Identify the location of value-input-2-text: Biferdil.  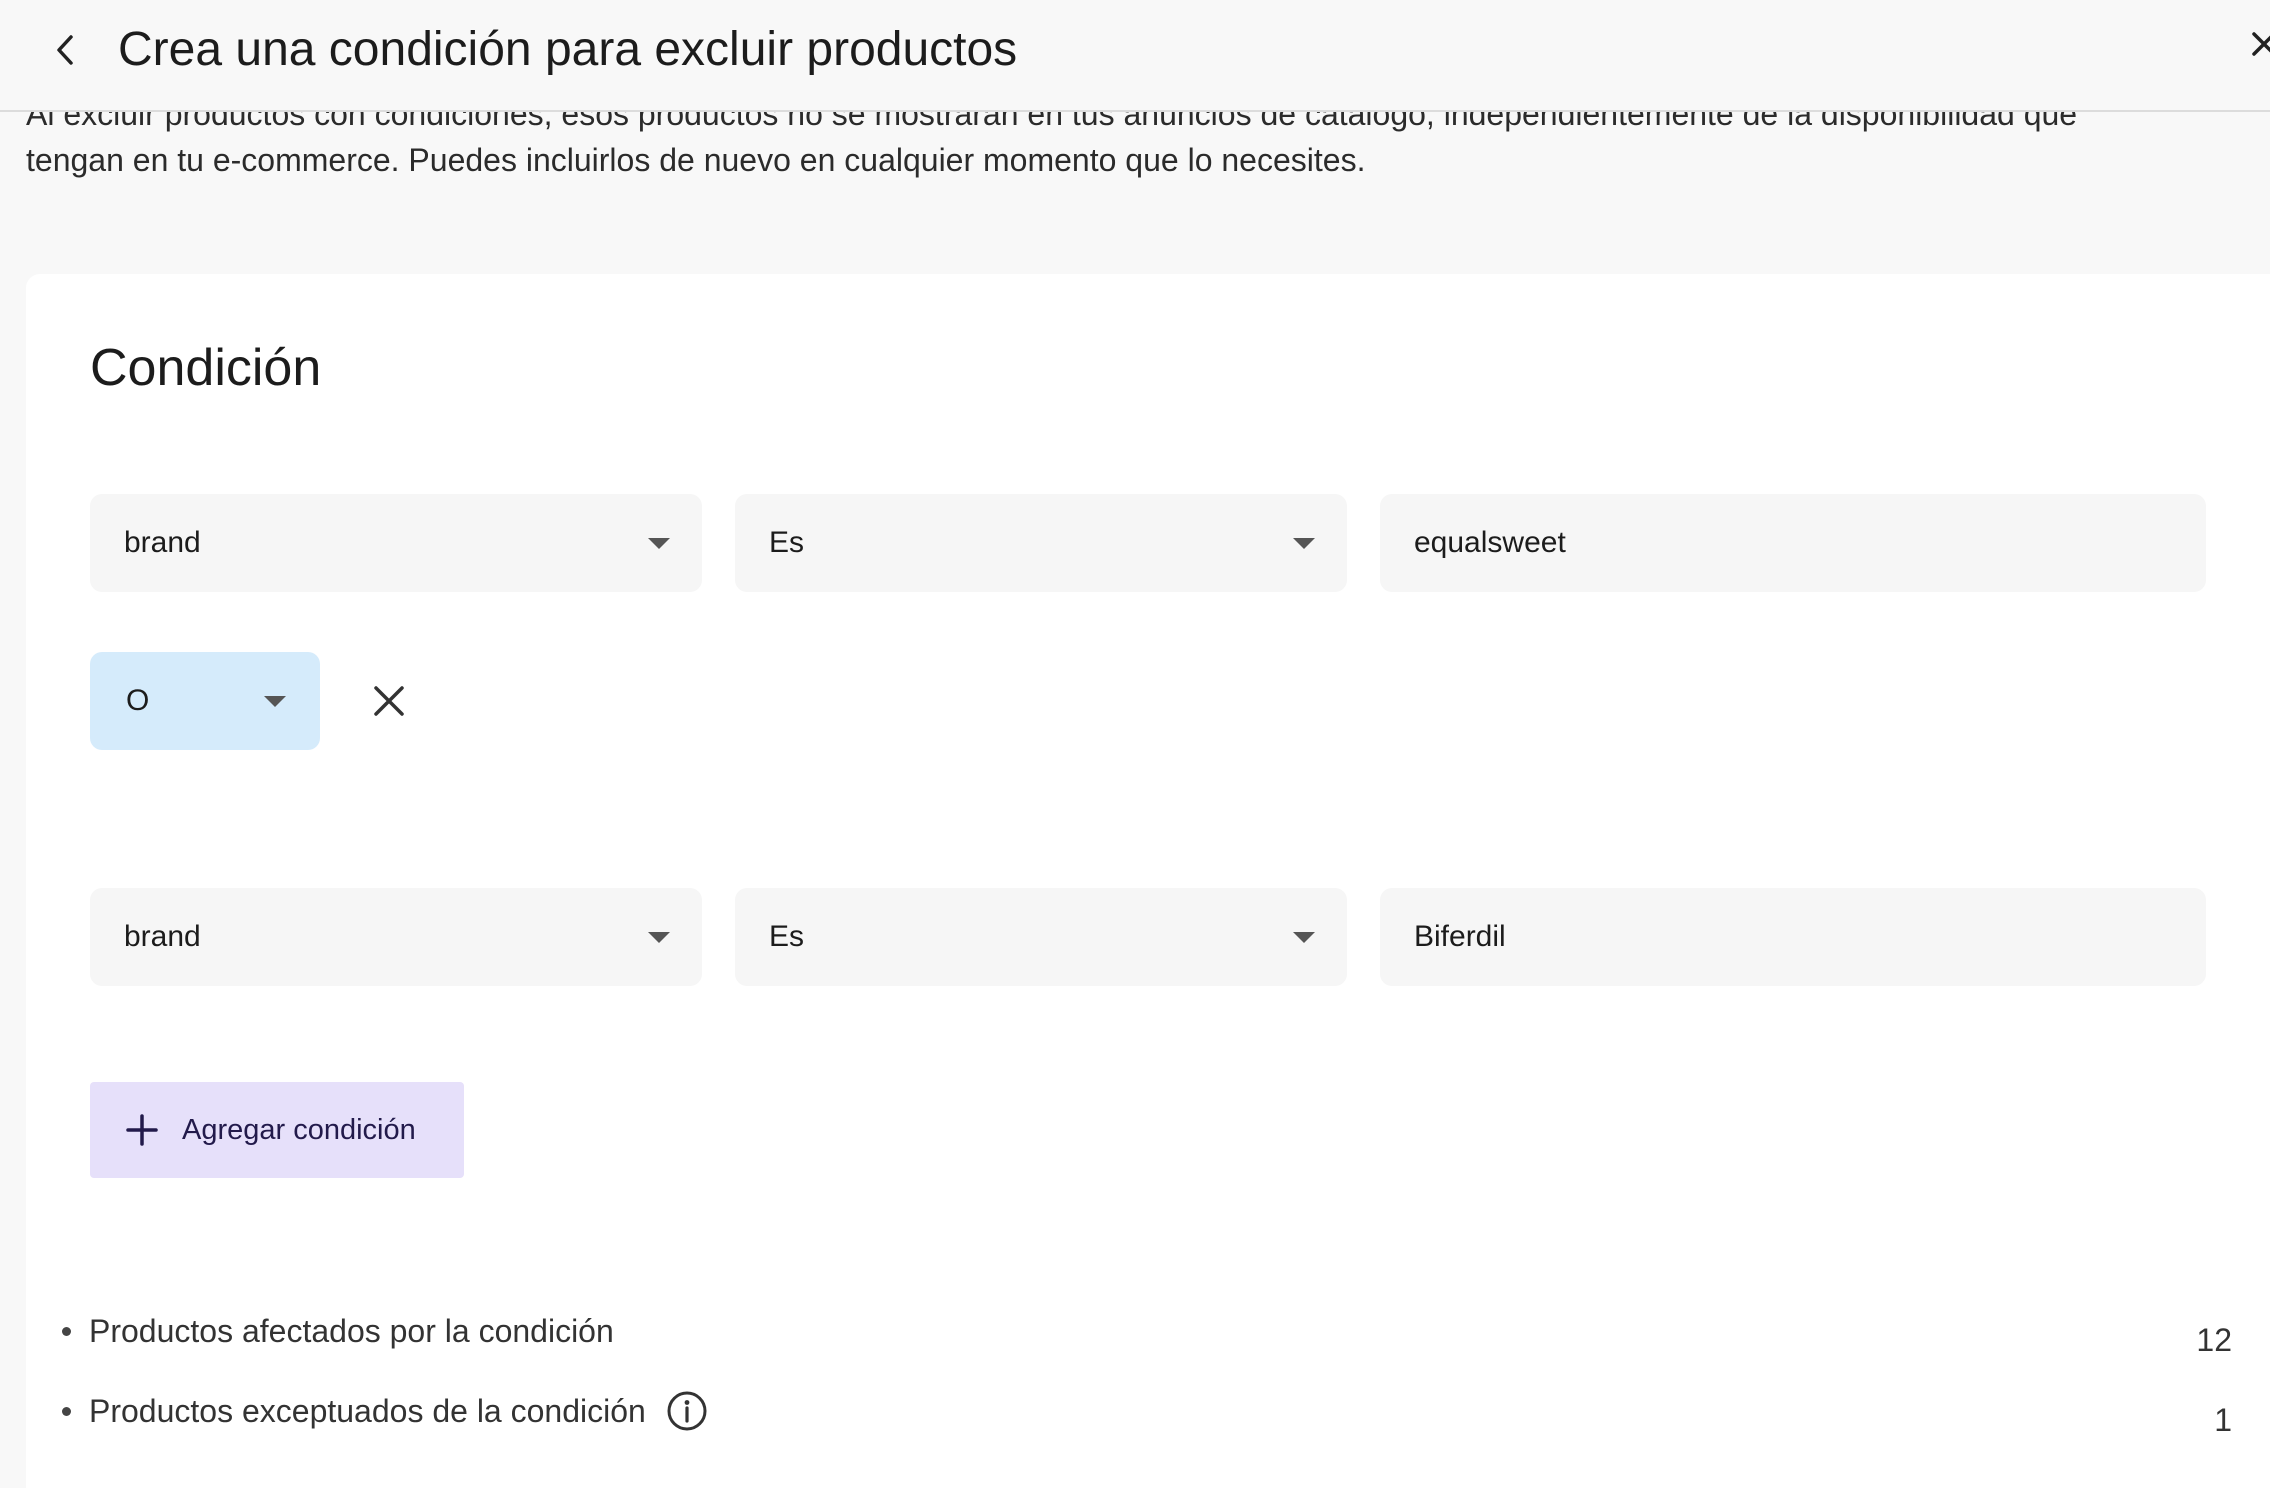
(1460, 936).